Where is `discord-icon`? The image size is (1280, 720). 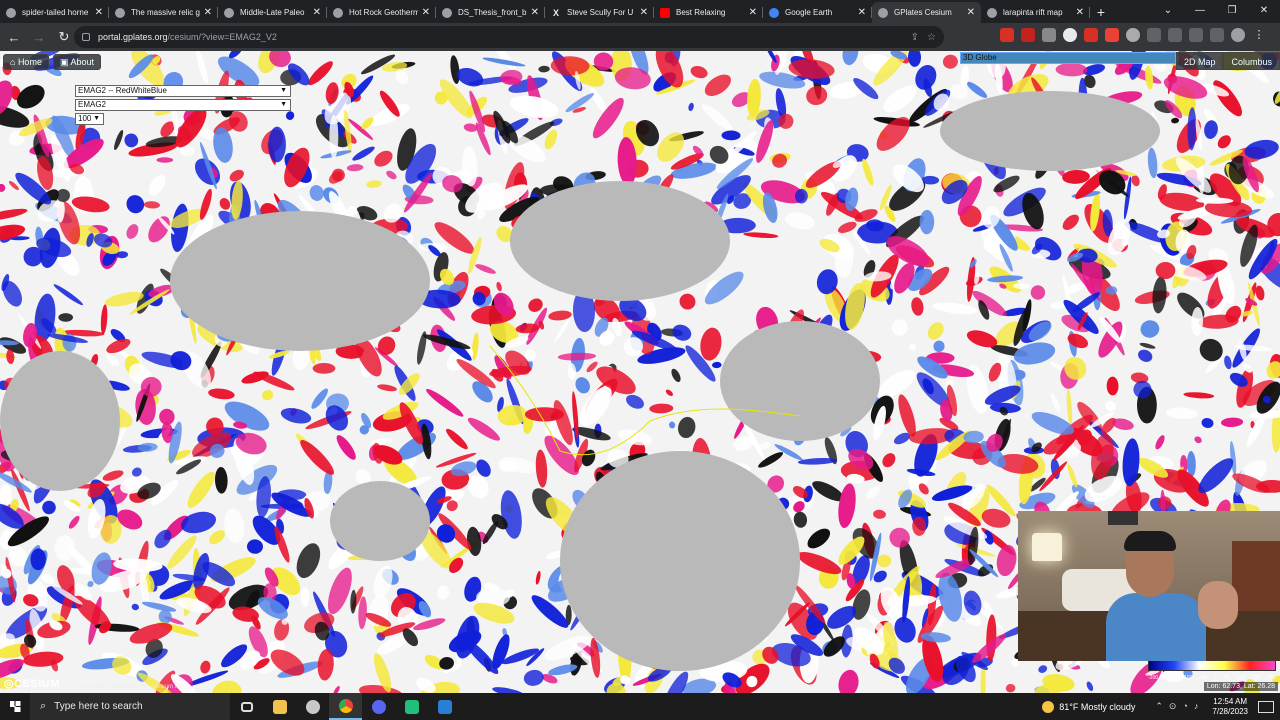 discord-icon is located at coordinates (378, 706).